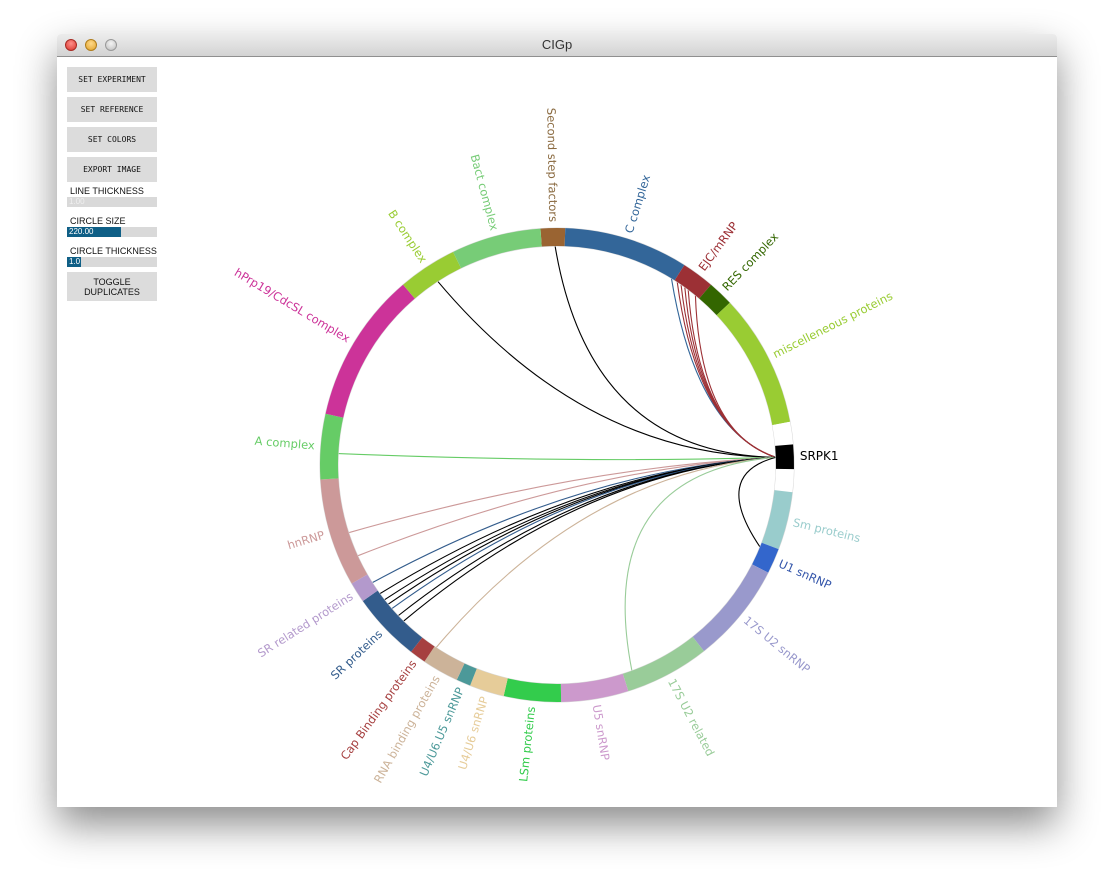 Image resolution: width=1114 pixels, height=886 pixels. What do you see at coordinates (805, 575) in the screenshot?
I see `label-u1-snrnp: U1 snRNP` at bounding box center [805, 575].